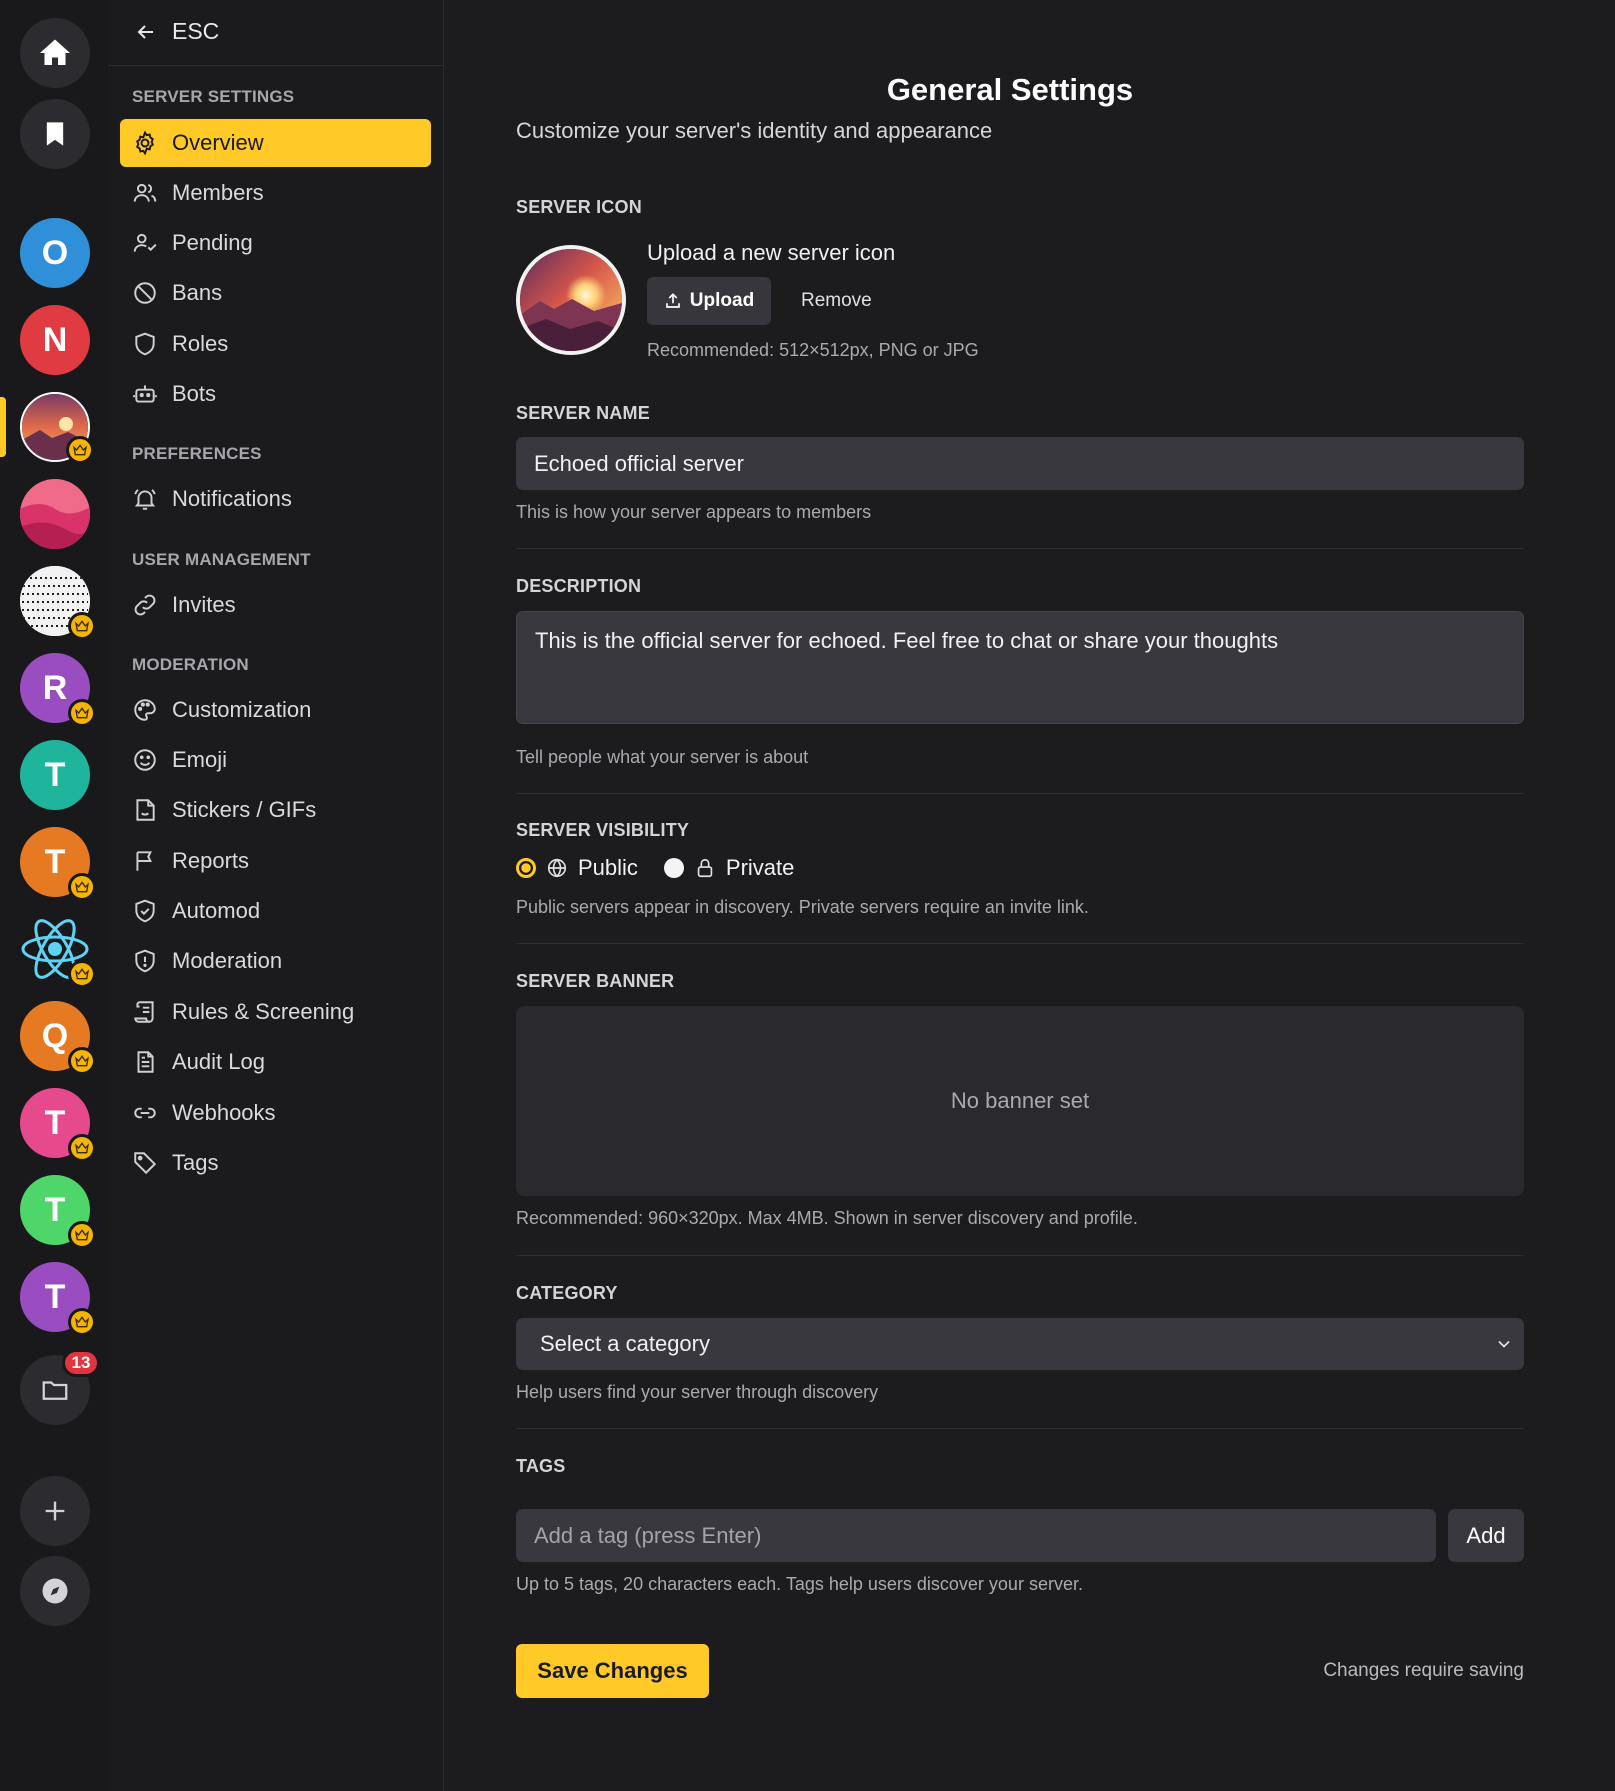 This screenshot has width=1615, height=1791. I want to click on server-t-teal: T, so click(55, 775).